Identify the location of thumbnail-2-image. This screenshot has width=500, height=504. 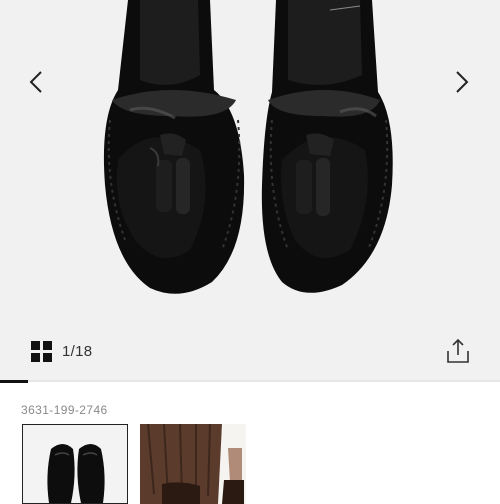
(193, 464).